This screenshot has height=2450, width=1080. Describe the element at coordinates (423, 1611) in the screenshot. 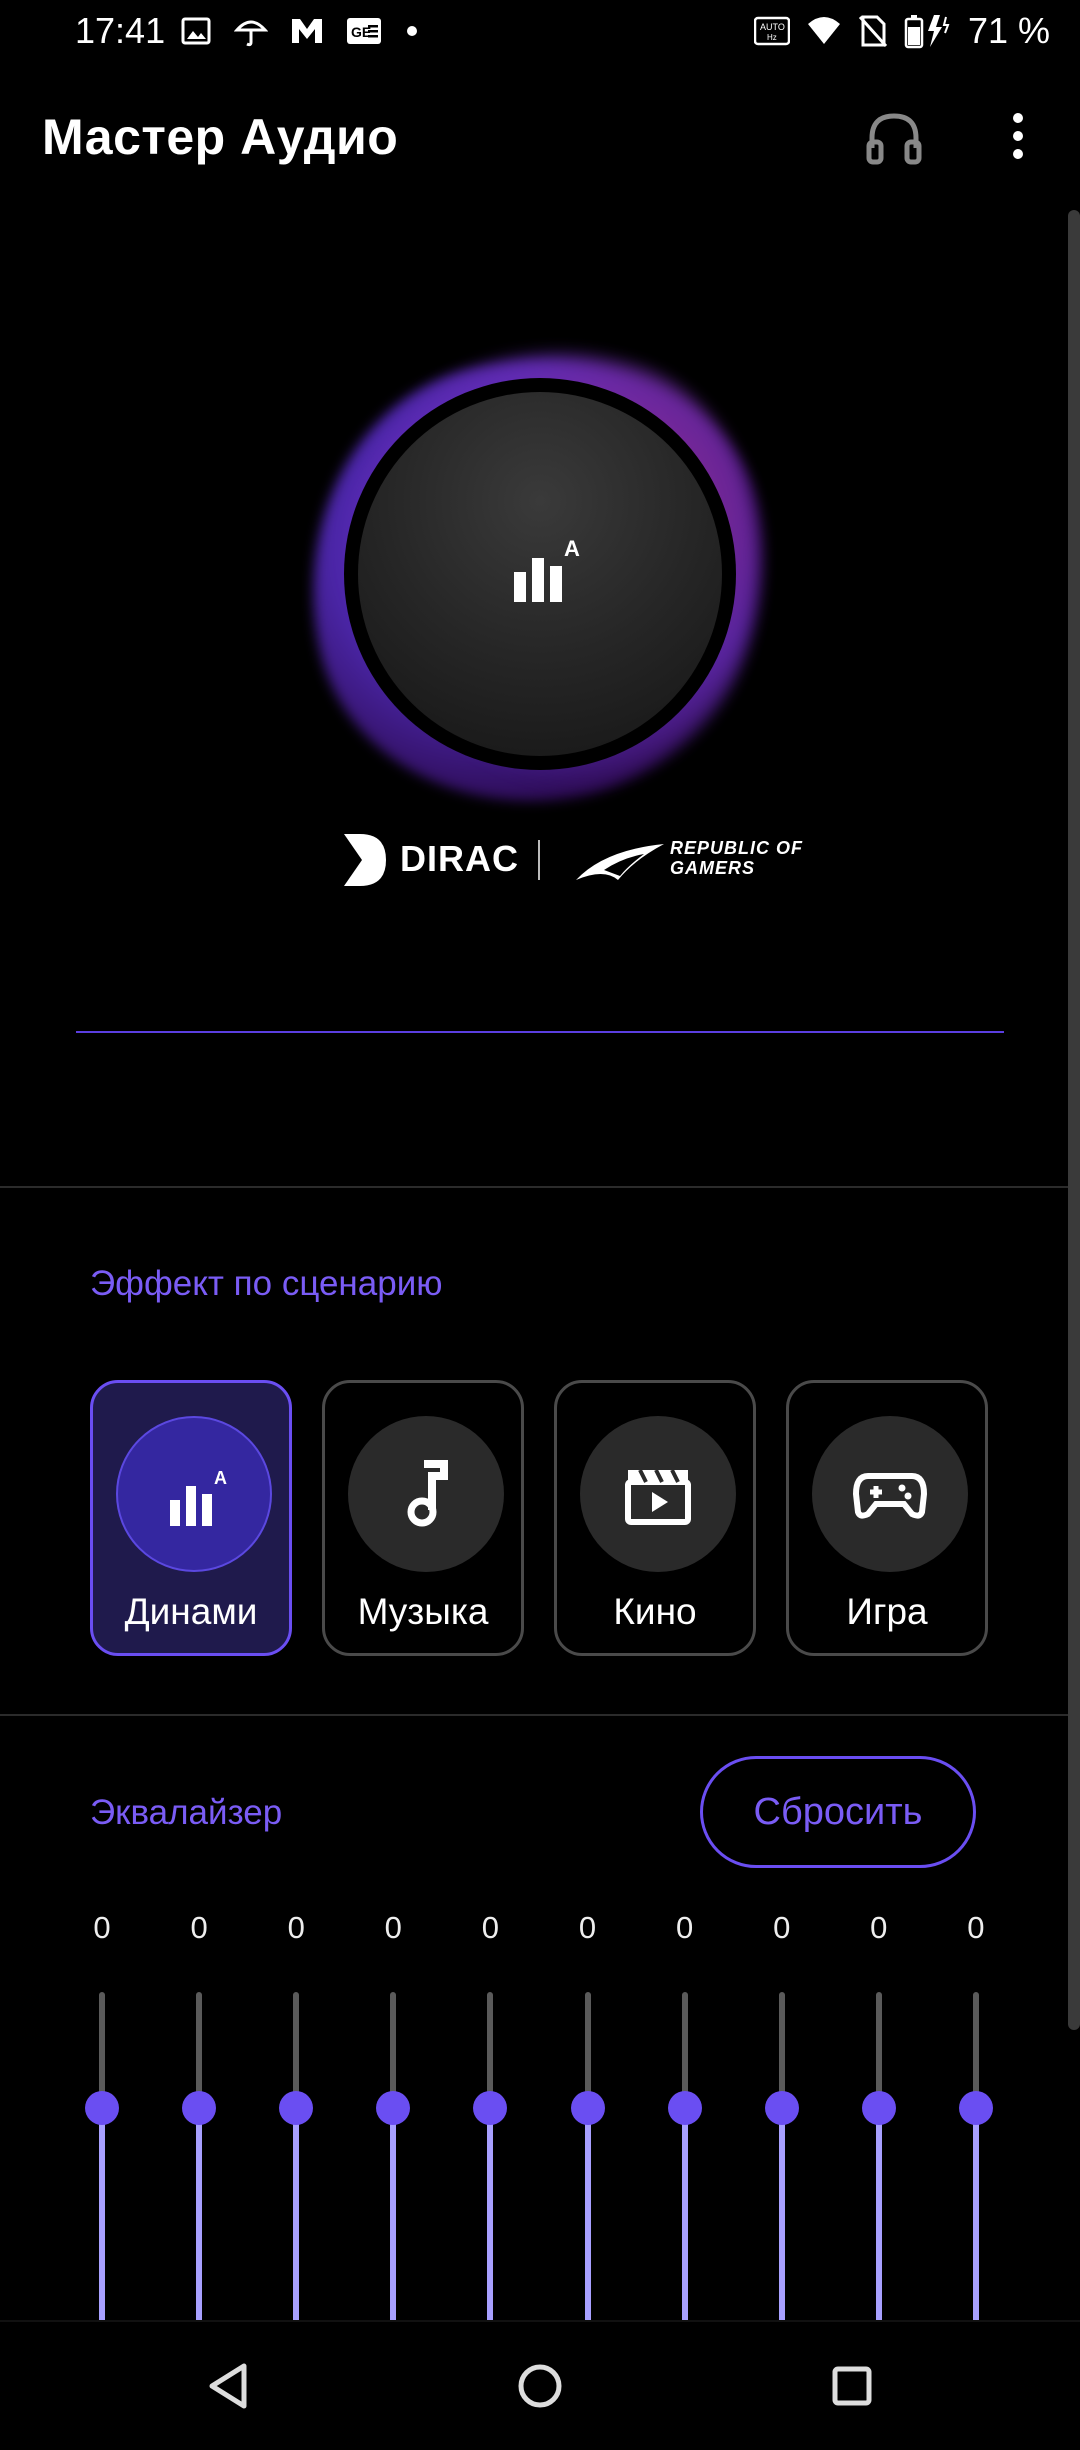

I see `scenario-card-label: Музыка` at that location.